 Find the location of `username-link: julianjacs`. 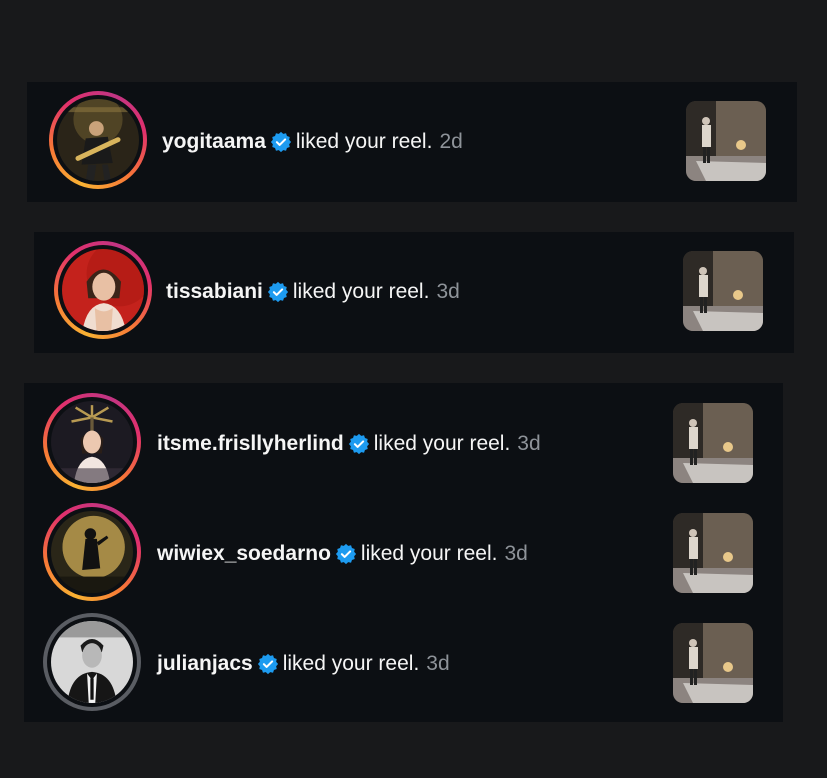

username-link: julianjacs is located at coordinates (205, 664).